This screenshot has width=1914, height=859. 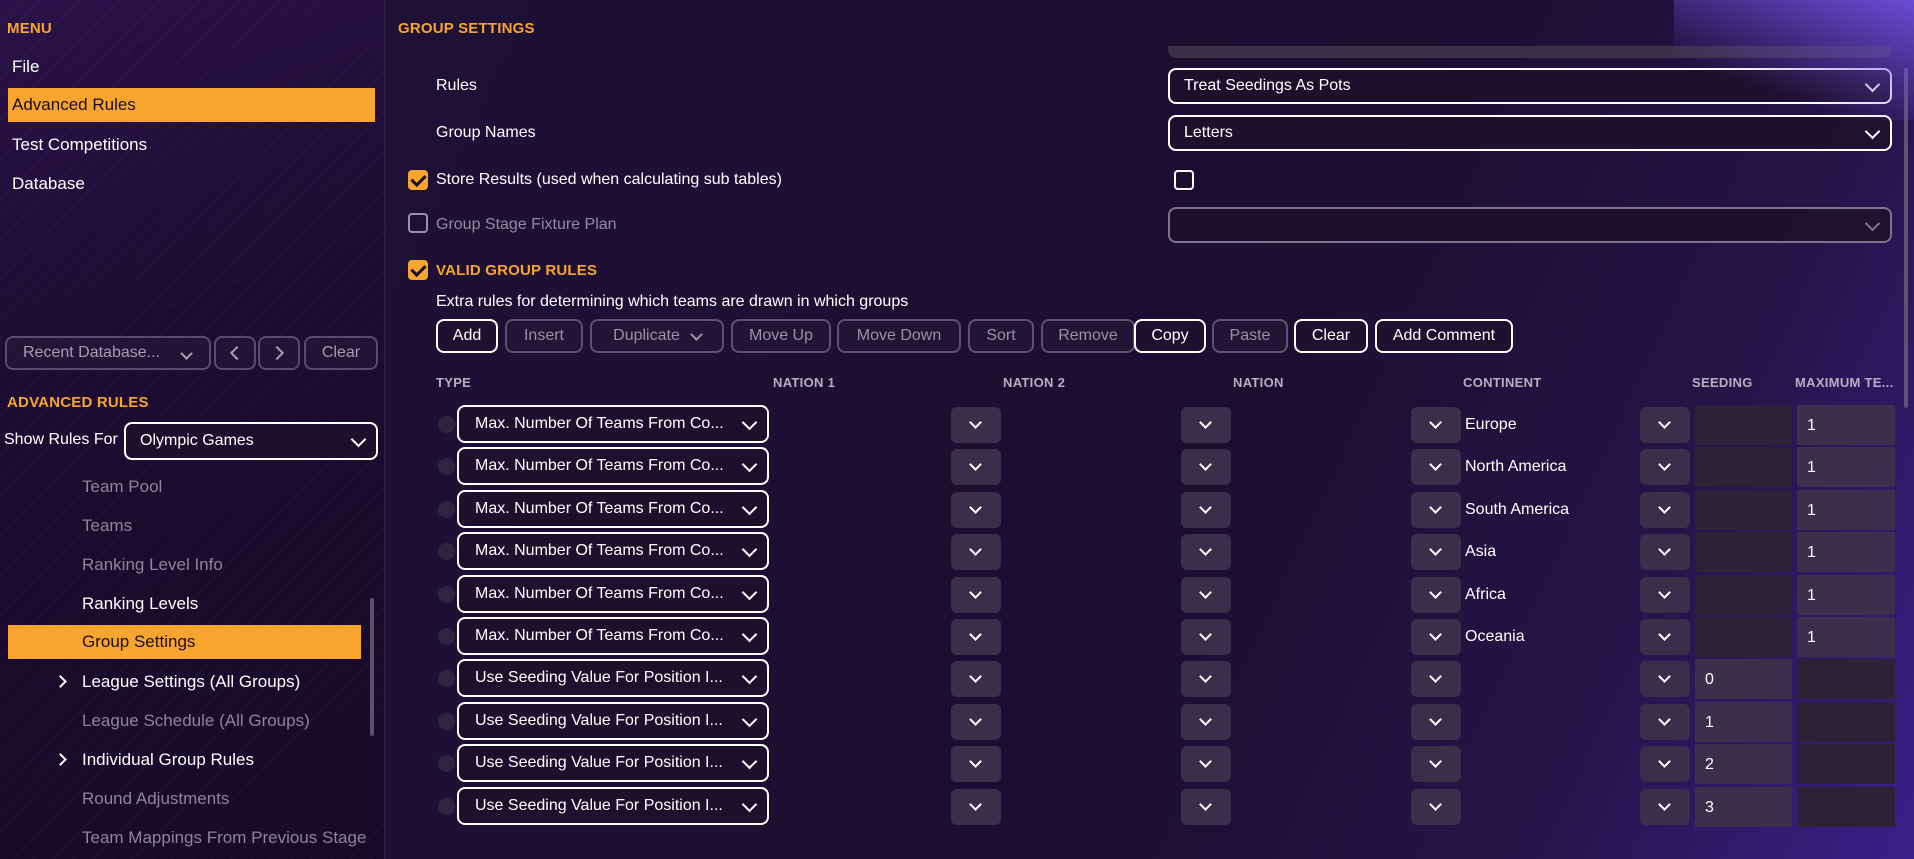 I want to click on sidebar-scrollbar, so click(x=372, y=667).